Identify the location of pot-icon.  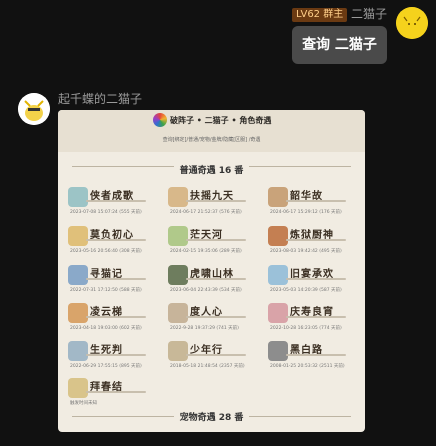
(278, 236).